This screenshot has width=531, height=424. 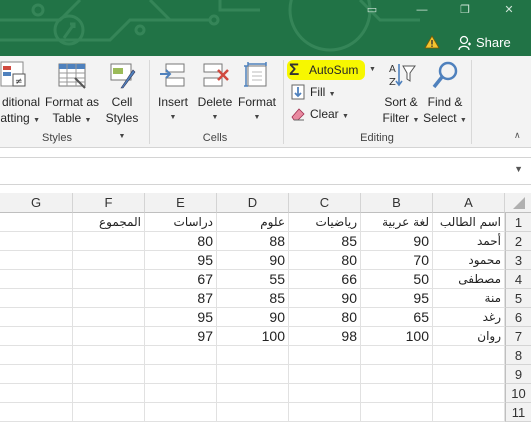 I want to click on row-header-4: 4, so click(x=518, y=279).